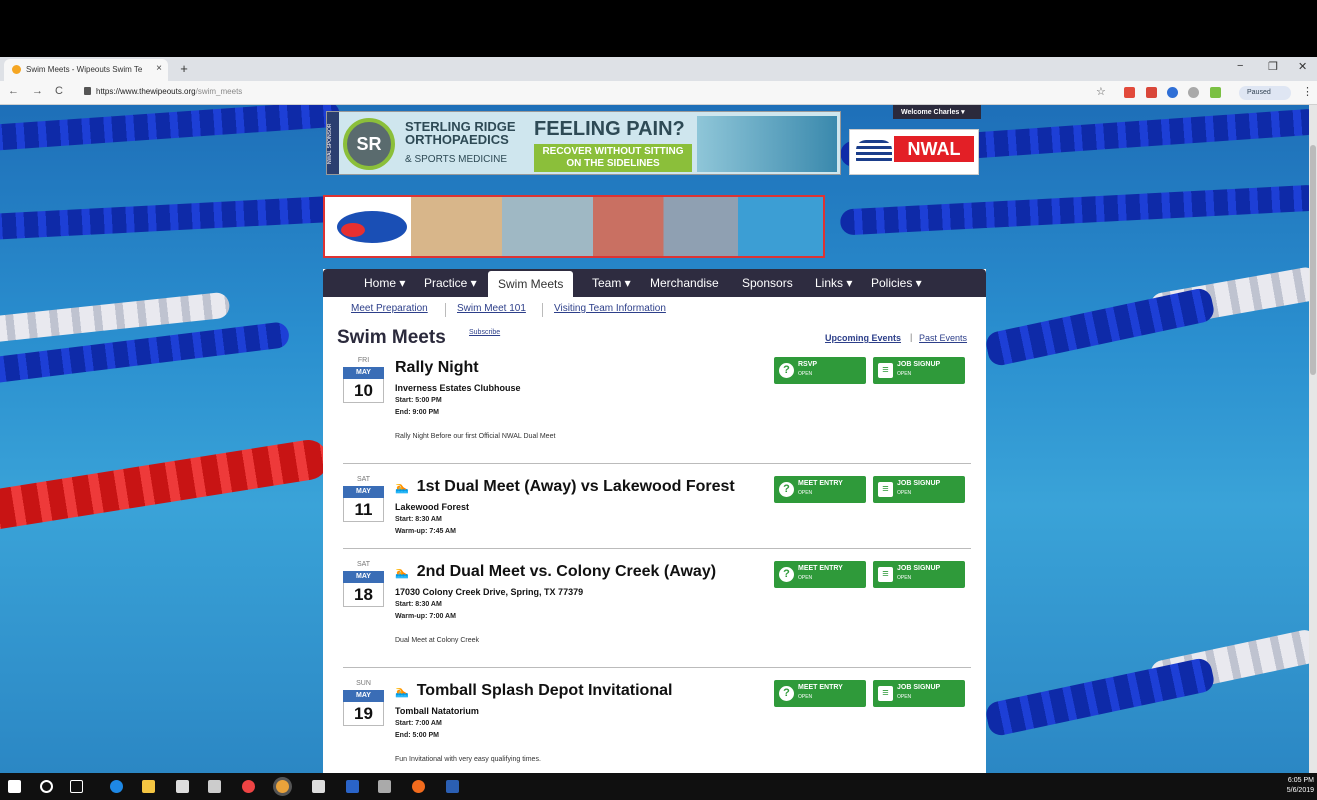 The width and height of the screenshot is (1317, 800). I want to click on nav-policies: Policies ▾, so click(896, 283).